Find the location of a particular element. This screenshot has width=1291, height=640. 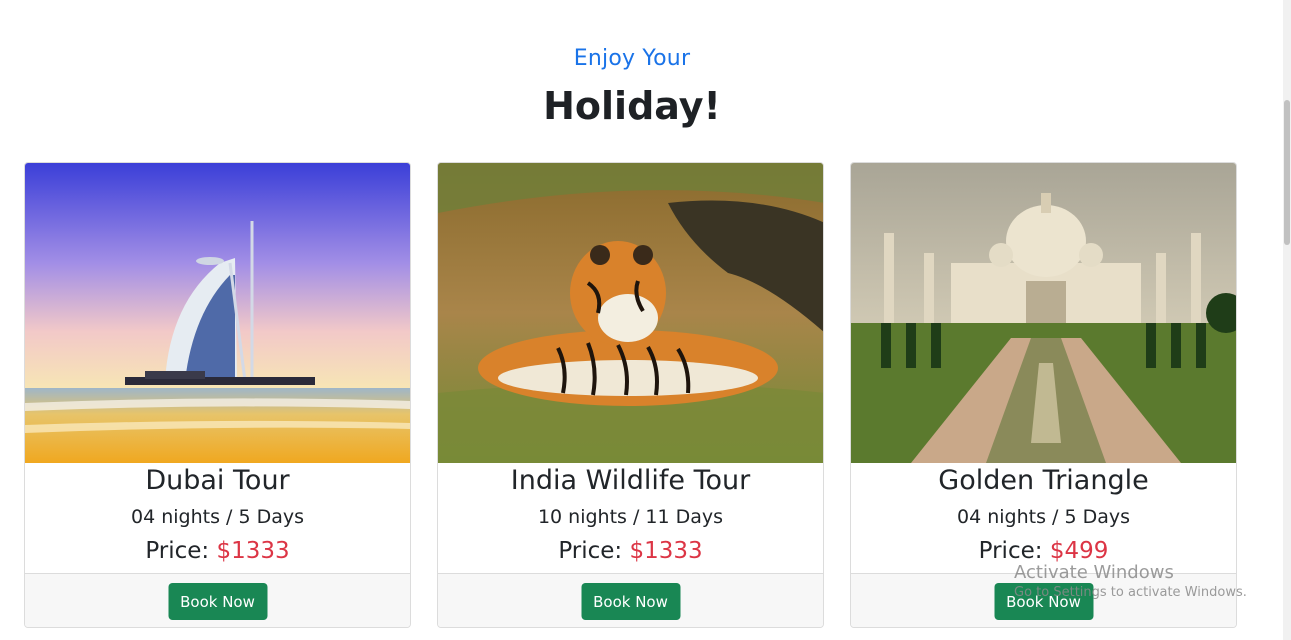

vertical-scrollbar is located at coordinates (1287, 320).